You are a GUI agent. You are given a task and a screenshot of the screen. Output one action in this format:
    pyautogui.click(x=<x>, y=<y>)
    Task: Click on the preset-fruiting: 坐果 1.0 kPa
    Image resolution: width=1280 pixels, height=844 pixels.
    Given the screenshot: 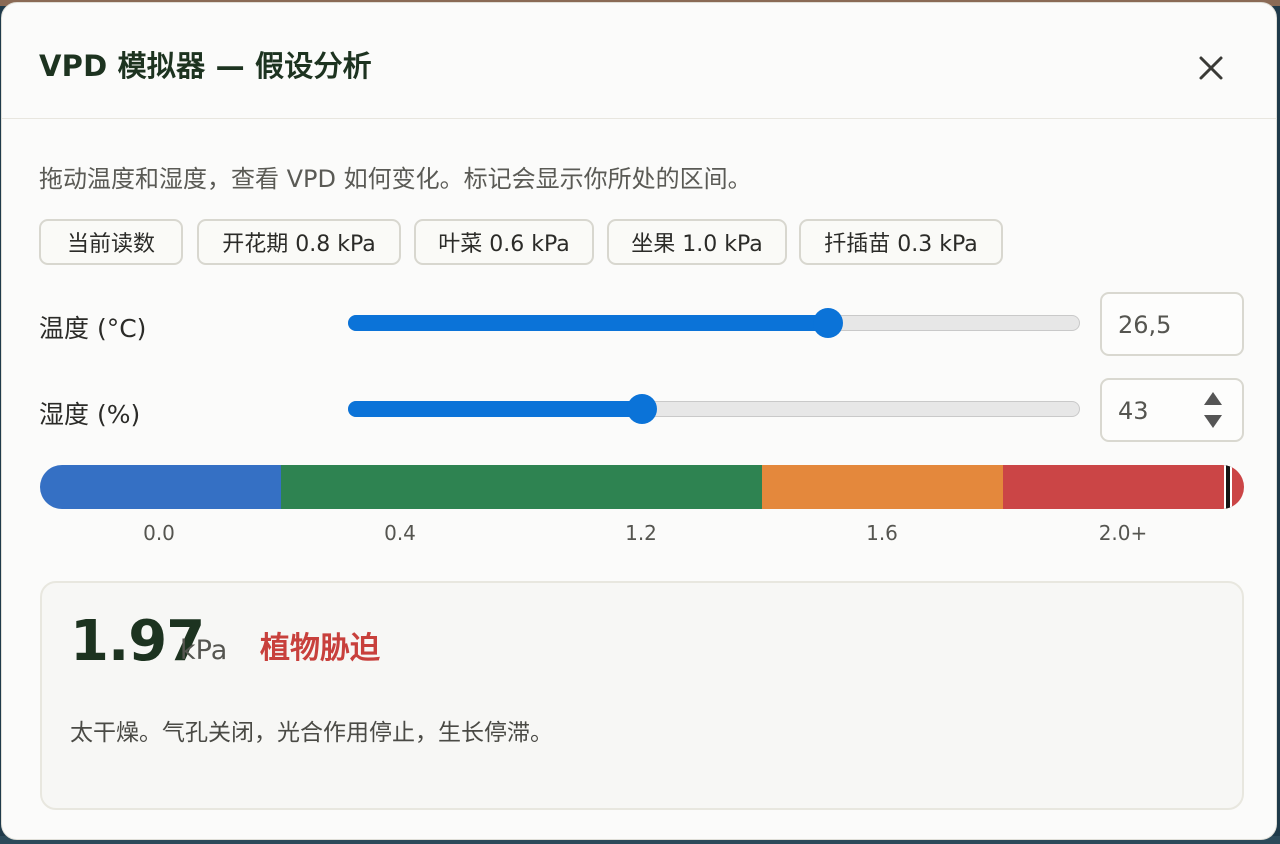 What is the action you would take?
    pyautogui.click(x=697, y=242)
    